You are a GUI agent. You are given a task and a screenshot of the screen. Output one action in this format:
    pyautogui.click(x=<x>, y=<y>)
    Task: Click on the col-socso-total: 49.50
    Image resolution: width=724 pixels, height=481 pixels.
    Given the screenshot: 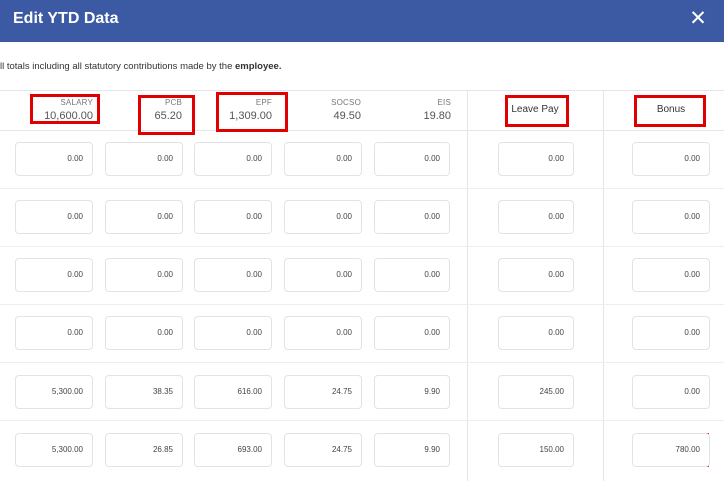 What is the action you would take?
    pyautogui.click(x=347, y=116)
    